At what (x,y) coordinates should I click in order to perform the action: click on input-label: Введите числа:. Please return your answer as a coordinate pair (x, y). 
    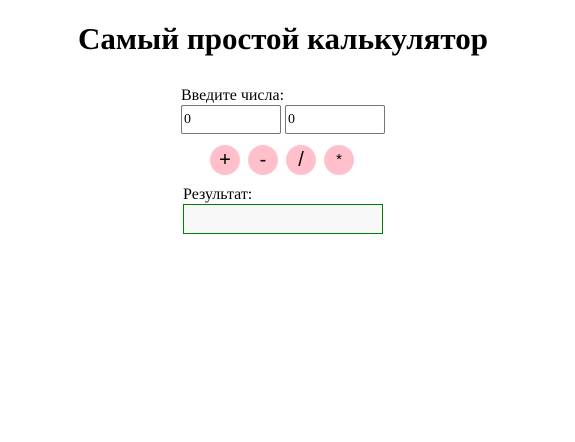
    Looking at the image, I should click on (233, 95).